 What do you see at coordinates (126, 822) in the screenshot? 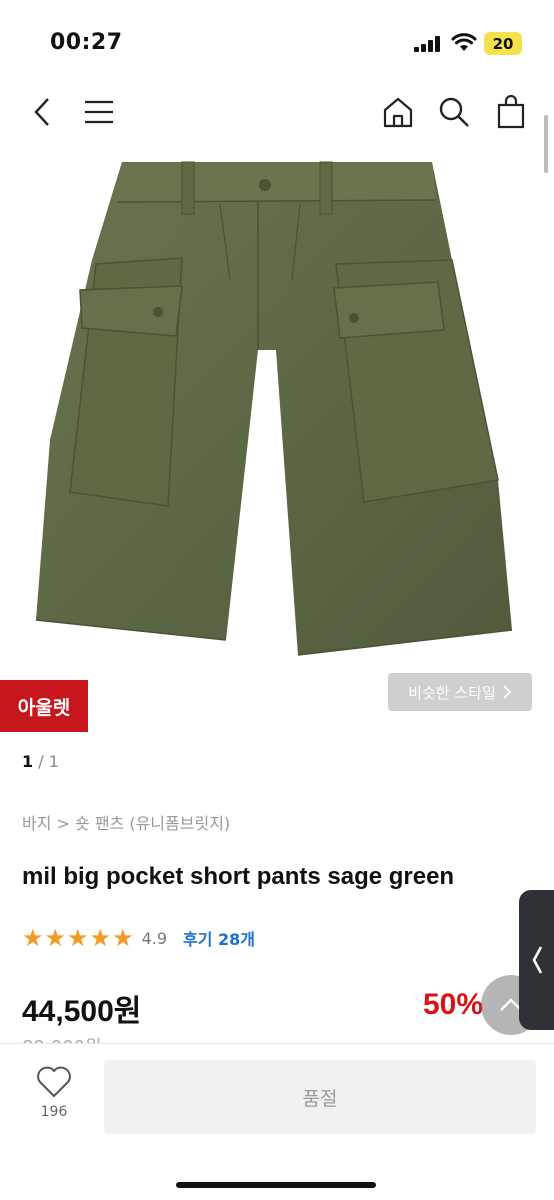
I see `breadcrumb: 바지 > 숏 팬츠 (유니폼브릿지)` at bounding box center [126, 822].